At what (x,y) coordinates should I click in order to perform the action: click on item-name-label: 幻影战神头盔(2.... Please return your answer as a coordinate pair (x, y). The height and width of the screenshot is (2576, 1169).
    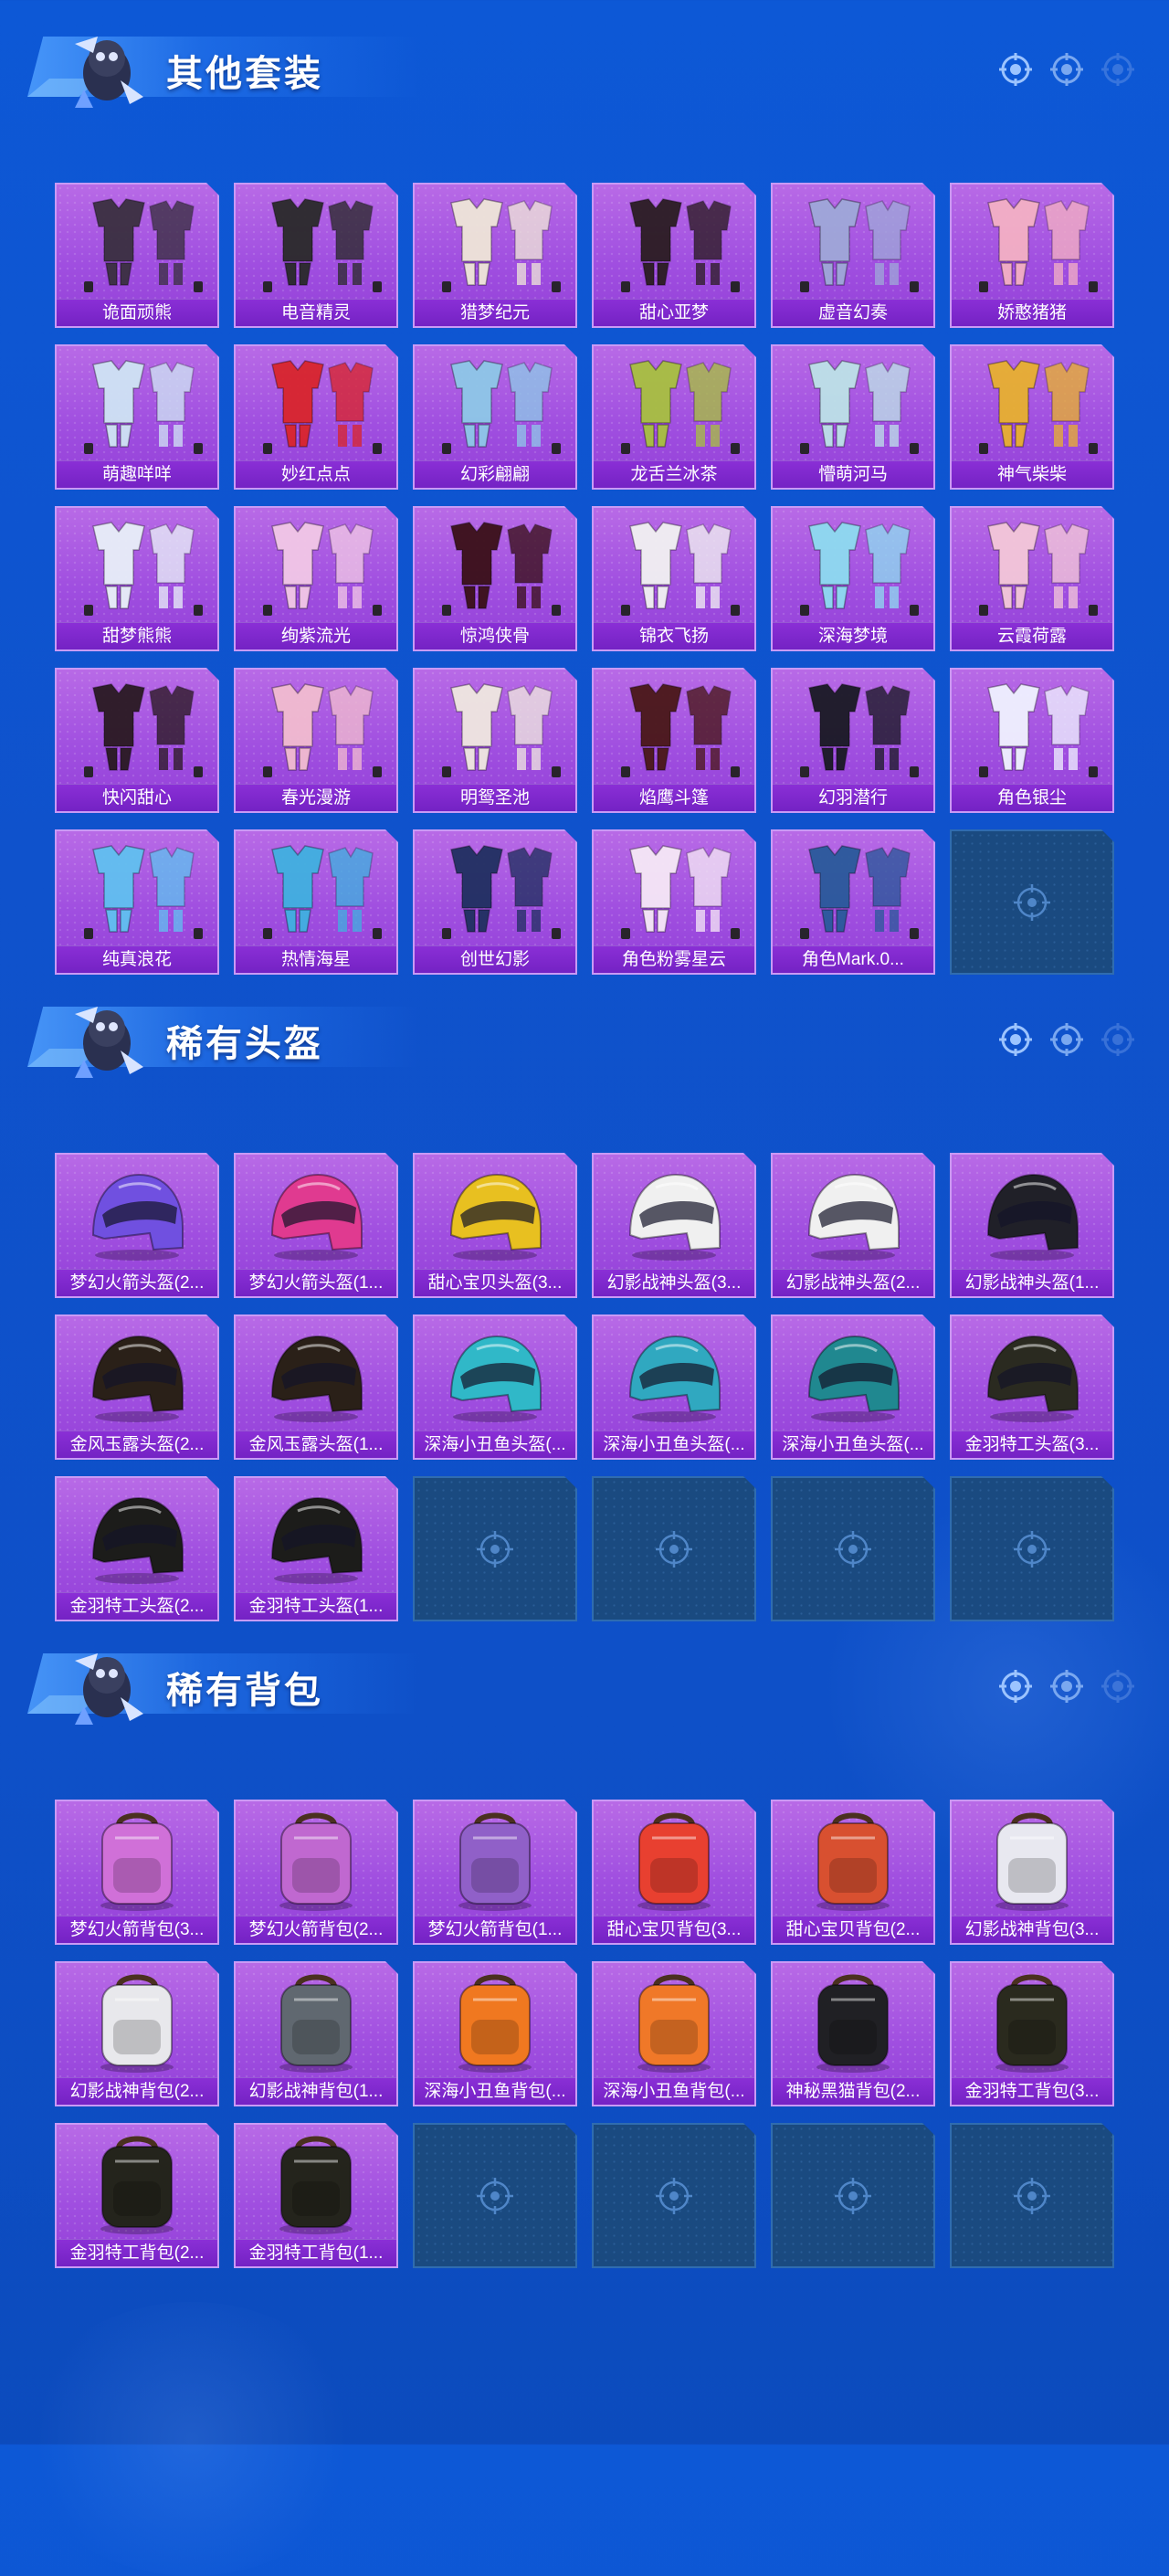
    Looking at the image, I should click on (853, 1282).